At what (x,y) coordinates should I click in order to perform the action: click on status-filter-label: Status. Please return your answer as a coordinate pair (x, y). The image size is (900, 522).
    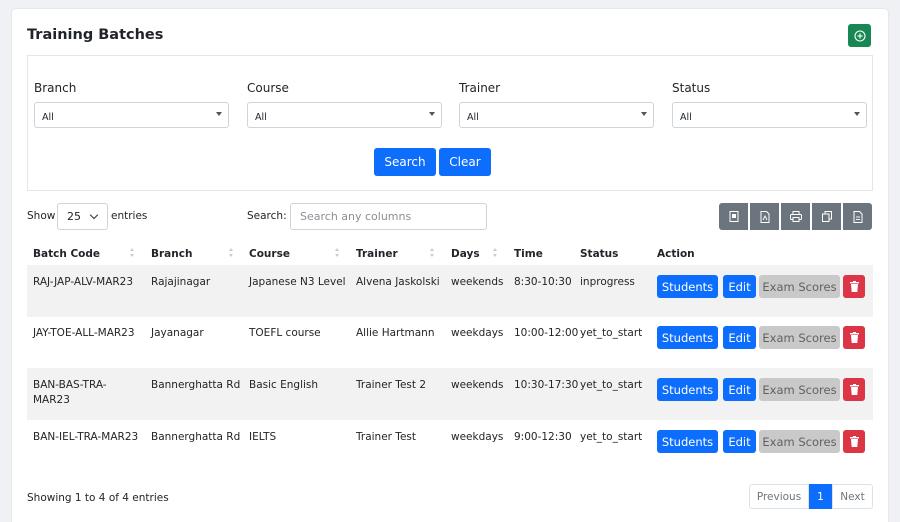
    Looking at the image, I should click on (691, 88).